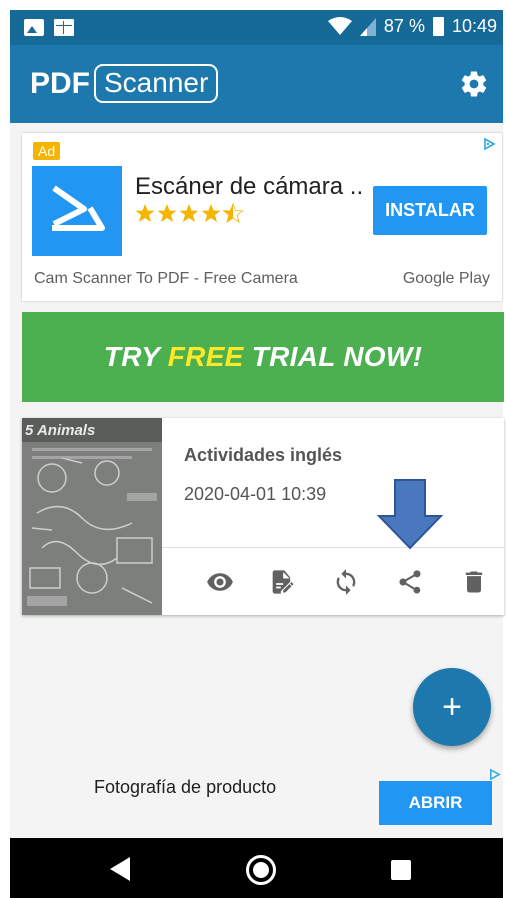 The width and height of the screenshot is (506, 898). Describe the element at coordinates (410, 514) in the screenshot. I see `arrow-down-icon` at that location.